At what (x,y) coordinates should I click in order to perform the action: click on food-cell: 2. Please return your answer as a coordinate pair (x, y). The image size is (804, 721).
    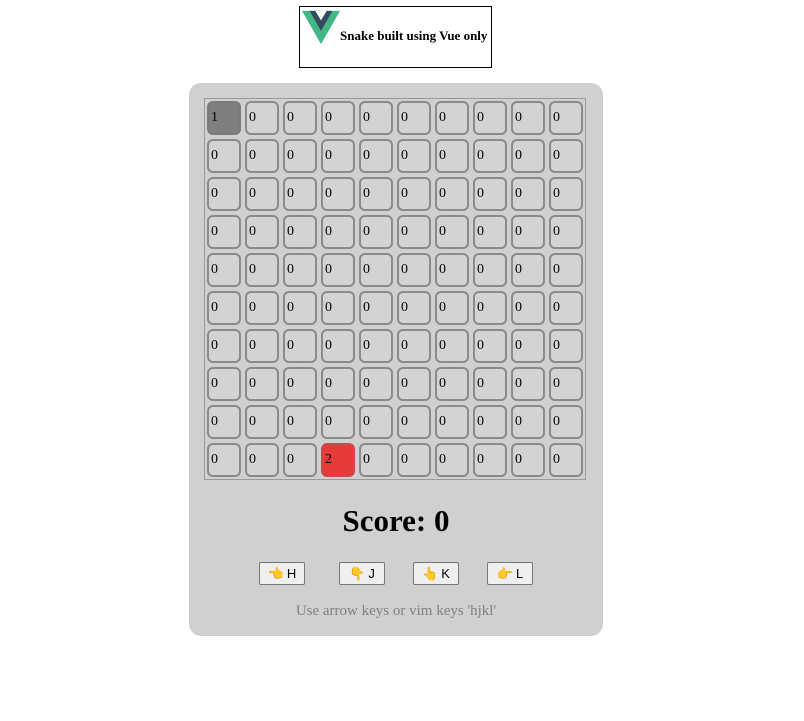
    Looking at the image, I should click on (338, 460).